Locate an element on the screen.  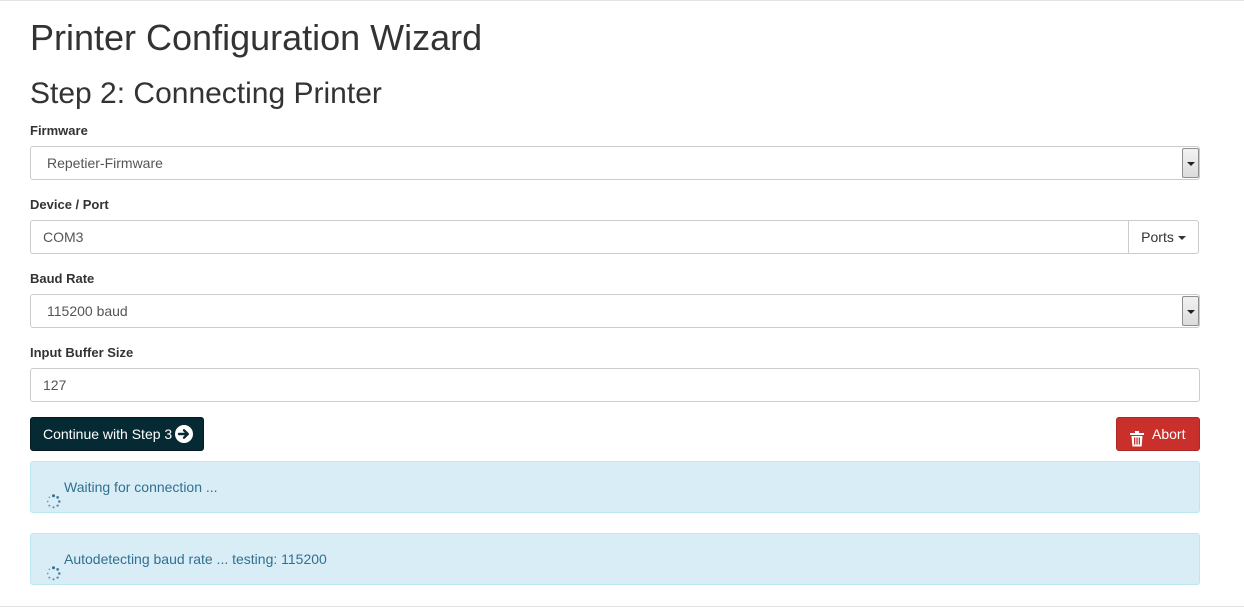
trash-icon is located at coordinates (1137, 442).